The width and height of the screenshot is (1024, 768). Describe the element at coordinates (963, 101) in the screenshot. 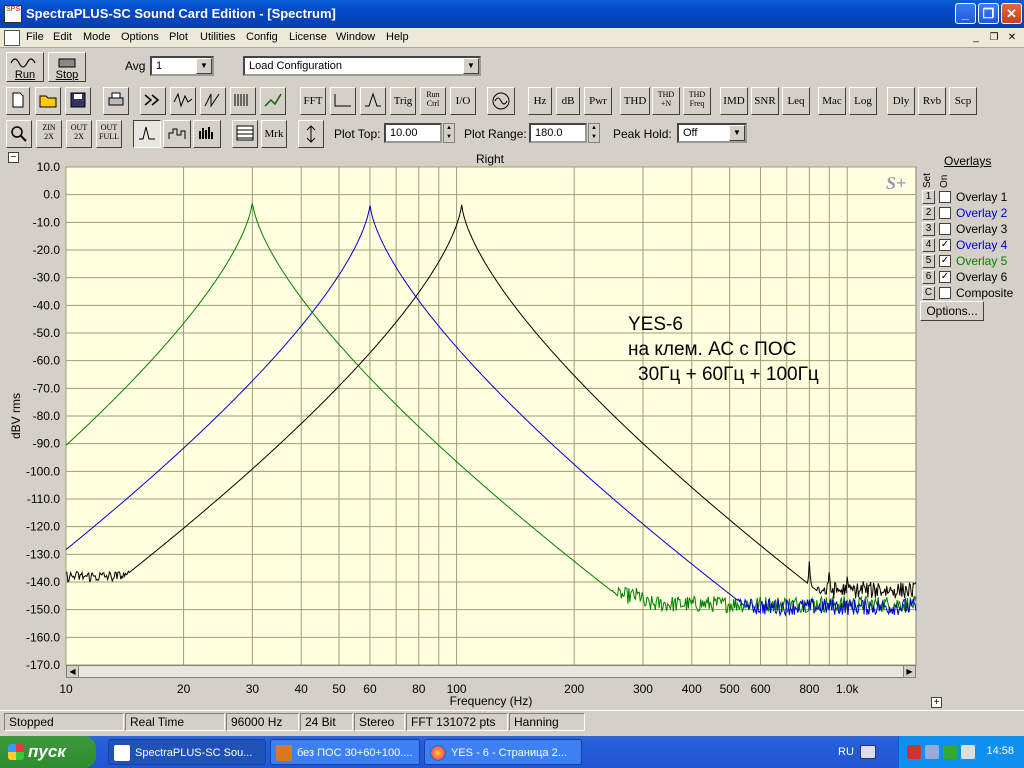

I see `scp-button: Scp` at that location.